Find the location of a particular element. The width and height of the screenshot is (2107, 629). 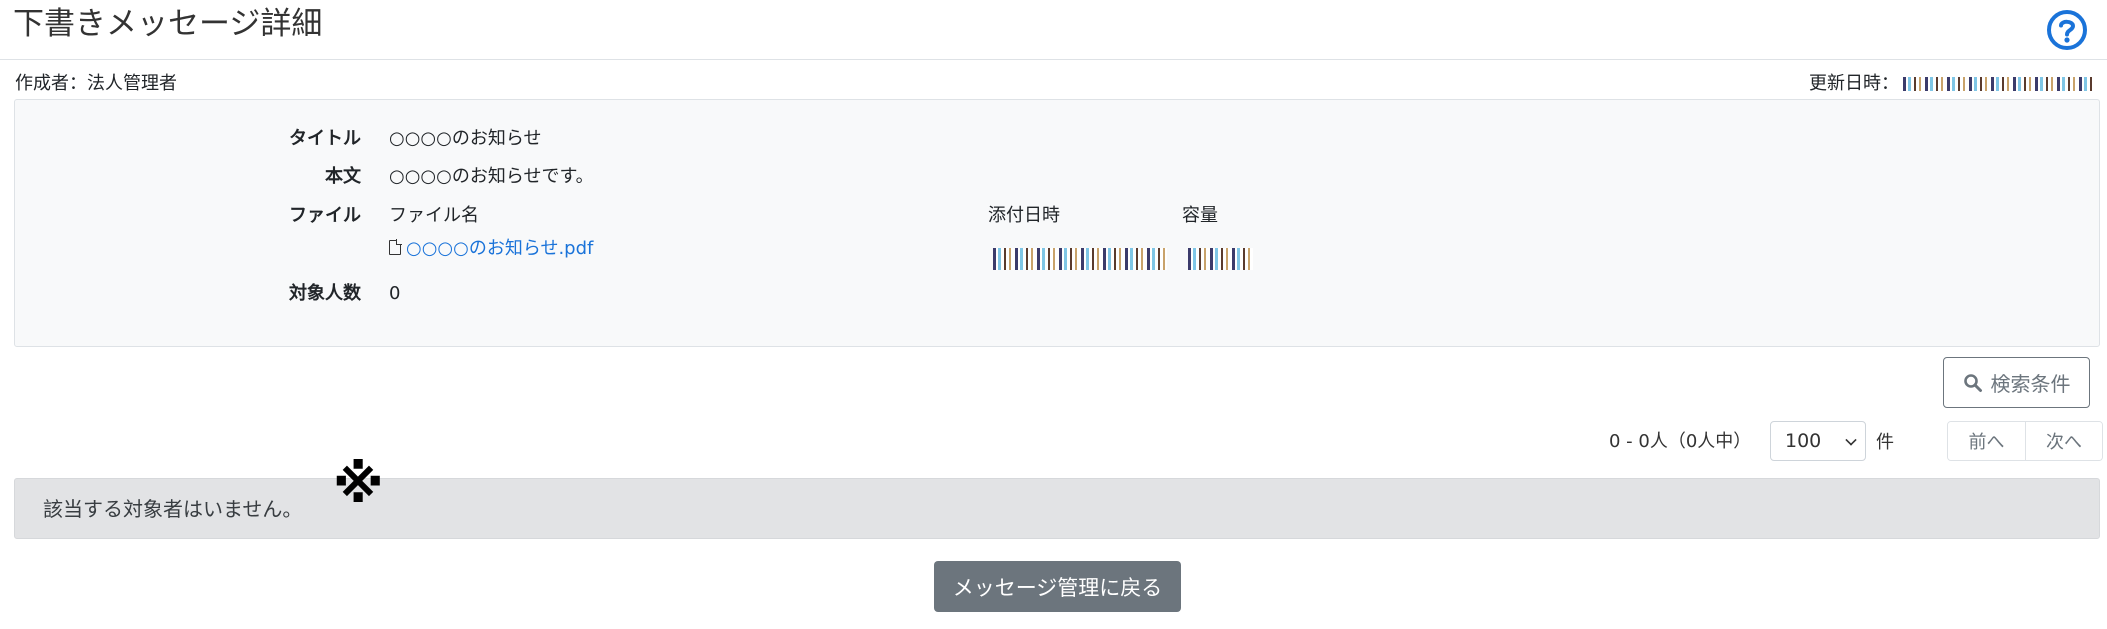

prev-page-button: 前へ is located at coordinates (1986, 441).